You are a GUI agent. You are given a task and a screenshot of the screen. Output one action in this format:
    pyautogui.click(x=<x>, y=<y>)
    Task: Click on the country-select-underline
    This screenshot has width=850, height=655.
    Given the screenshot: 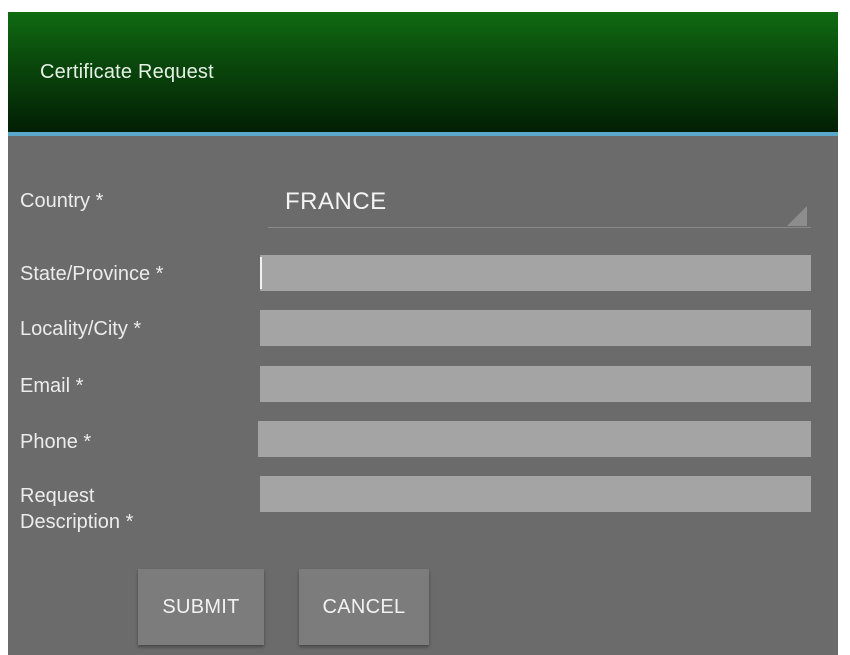 What is the action you would take?
    pyautogui.click(x=539, y=227)
    